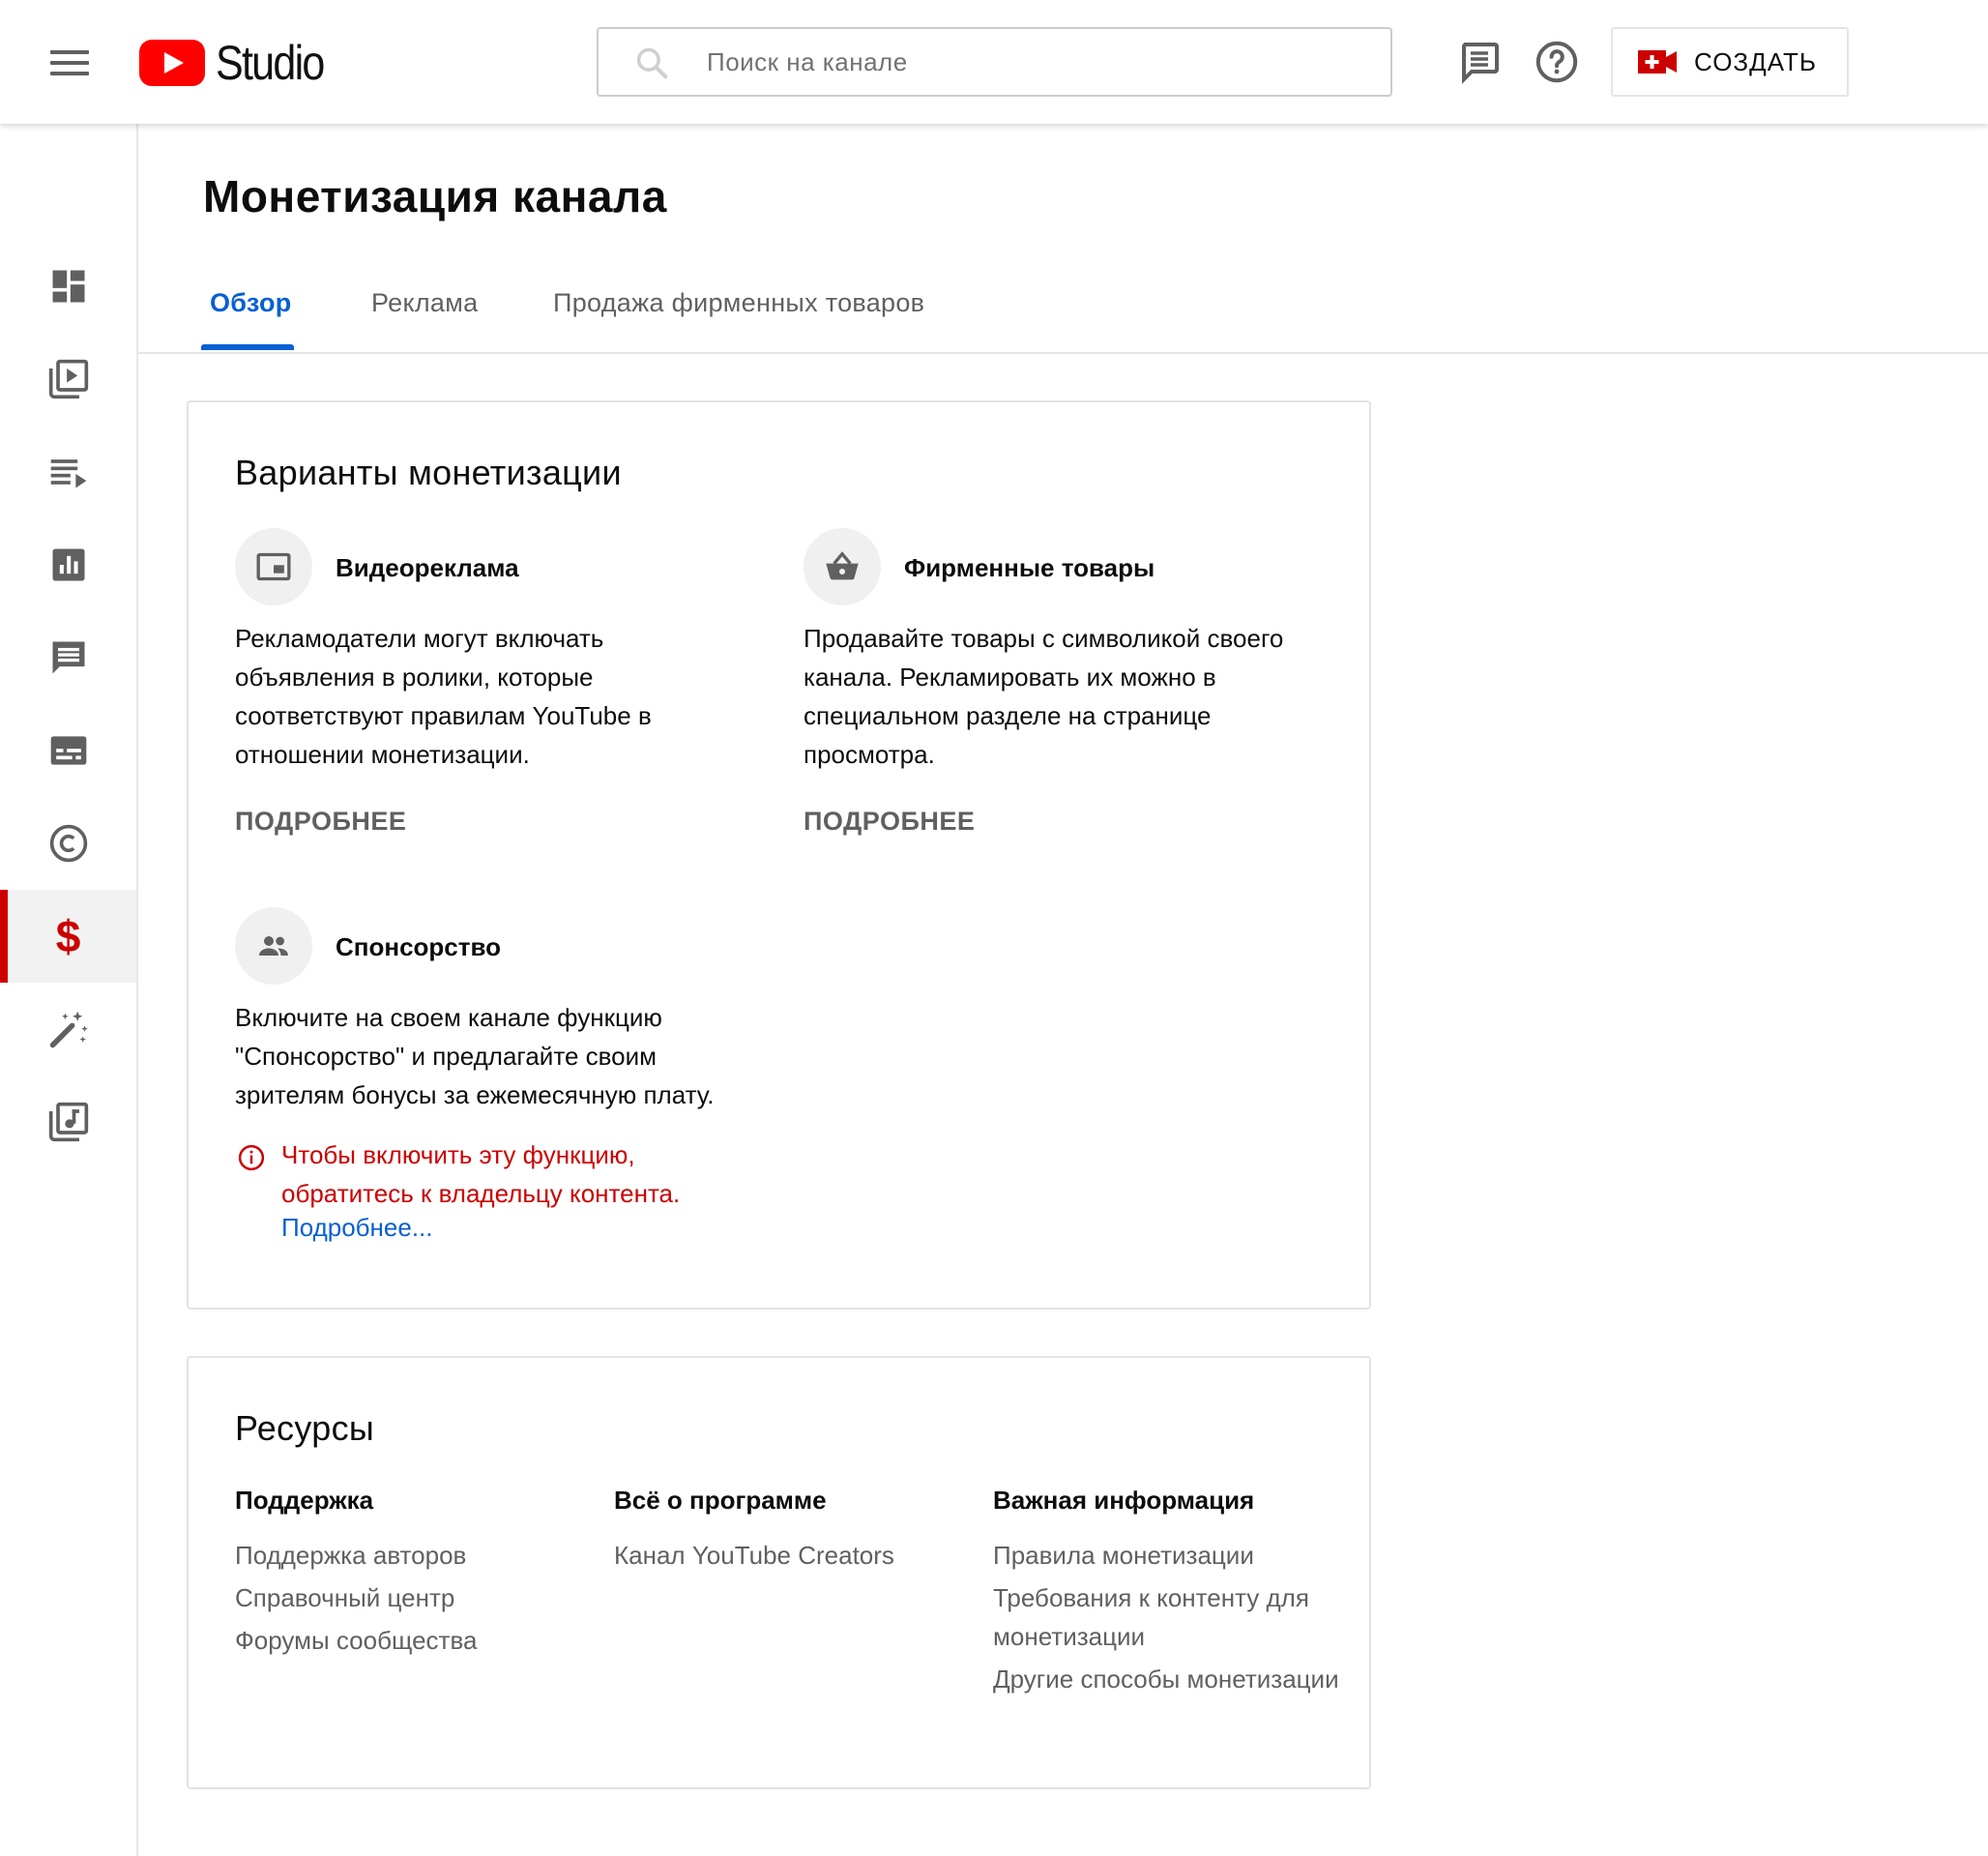 The image size is (1988, 1856). Describe the element at coordinates (427, 567) in the screenshot. I see `video-ads-title: Видеореклама` at that location.